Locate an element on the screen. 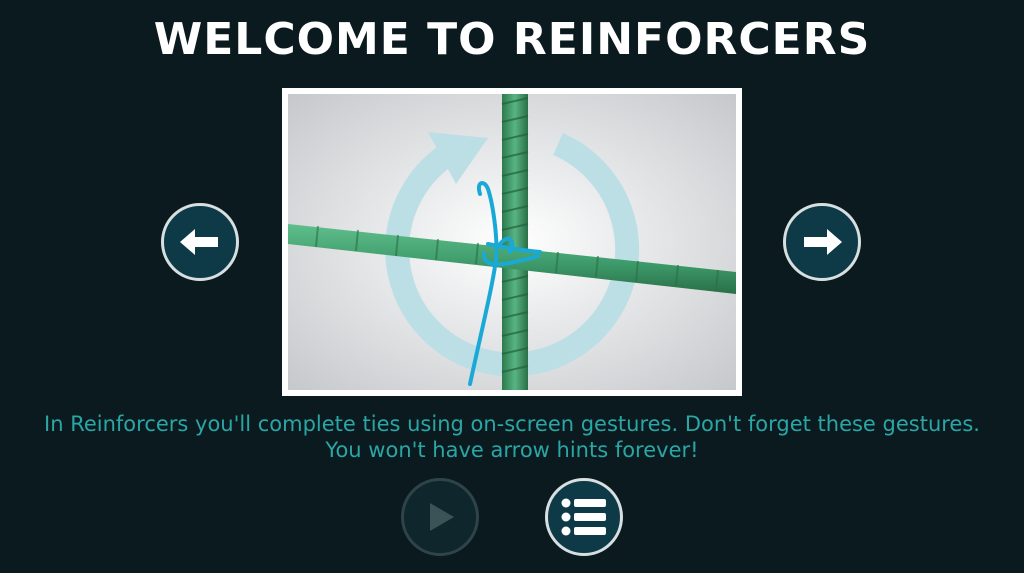 The height and width of the screenshot is (573, 1024). next-button is located at coordinates (822, 242).